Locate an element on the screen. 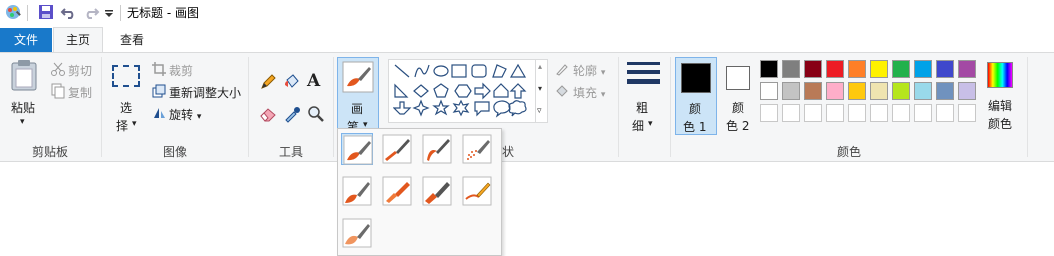  gallery-scroll: ▴ ▾ ▿ is located at coordinates (541, 91).